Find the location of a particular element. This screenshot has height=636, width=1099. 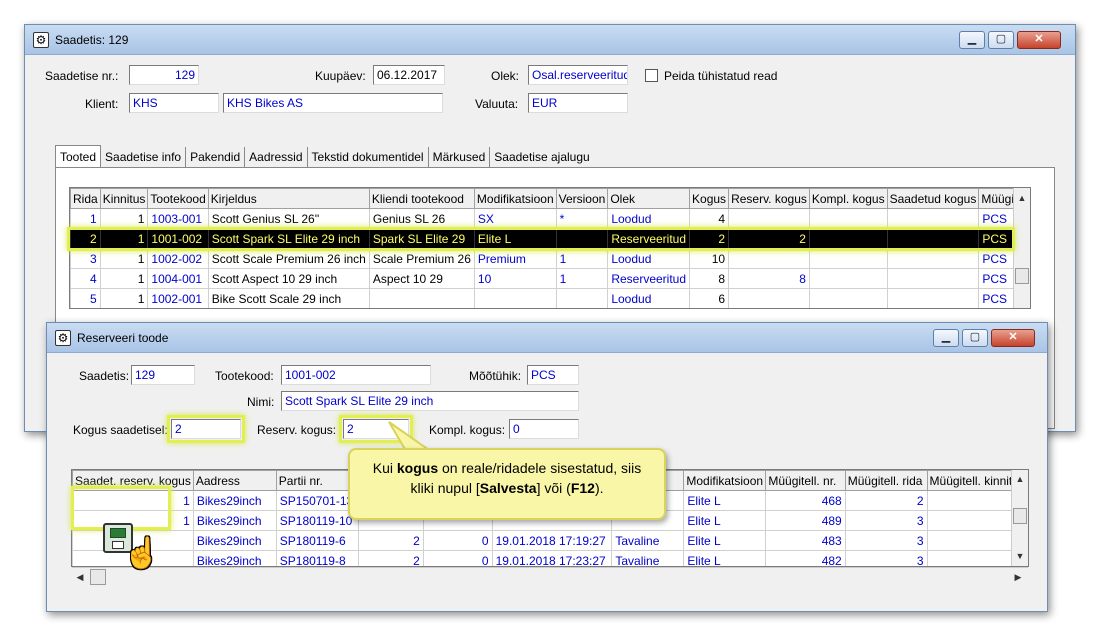

table-cell: Elite L is located at coordinates (725, 520).